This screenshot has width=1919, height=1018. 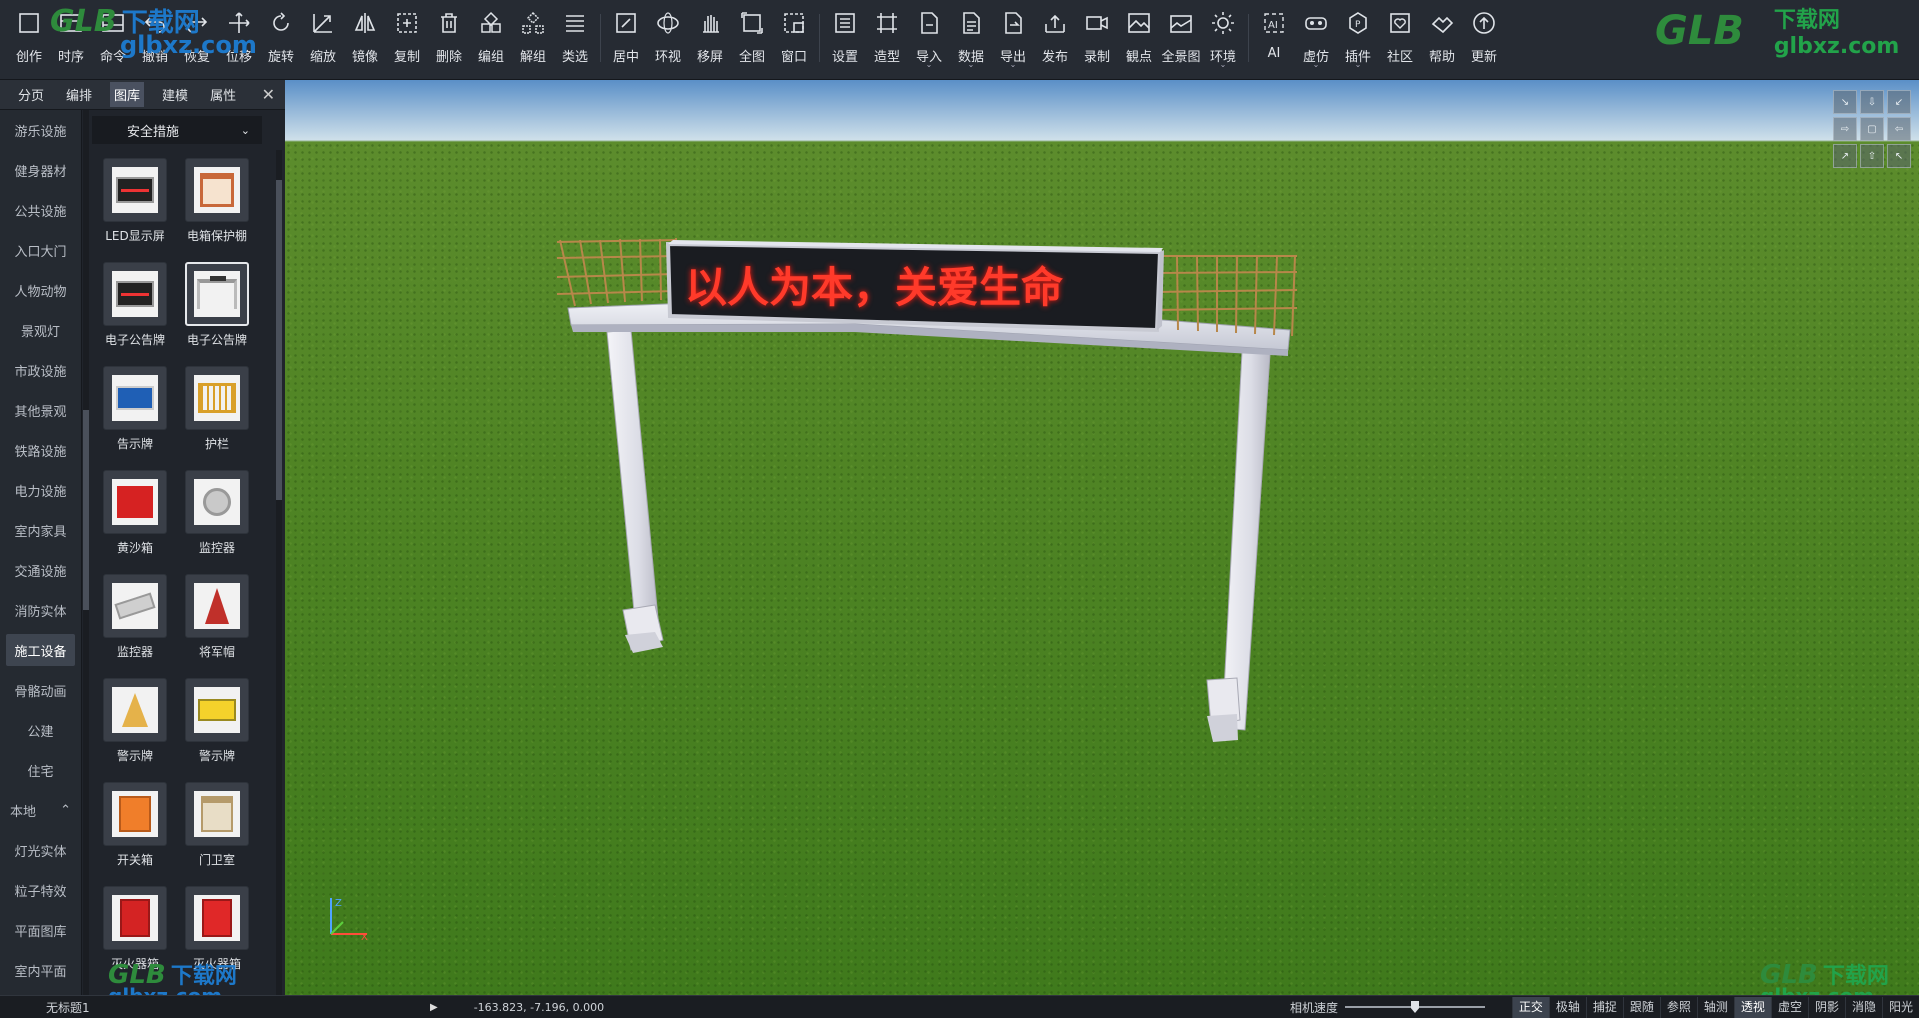 What do you see at coordinates (223, 94) in the screenshot?
I see `panel-tab: 属性` at bounding box center [223, 94].